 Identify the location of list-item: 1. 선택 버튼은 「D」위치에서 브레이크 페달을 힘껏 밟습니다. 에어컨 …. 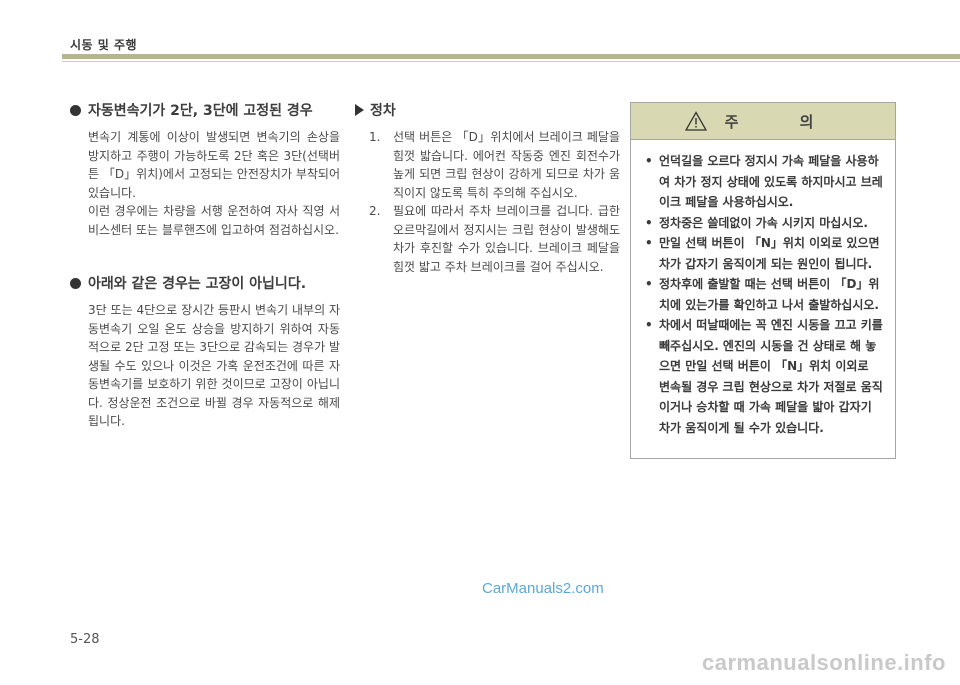
(494, 165).